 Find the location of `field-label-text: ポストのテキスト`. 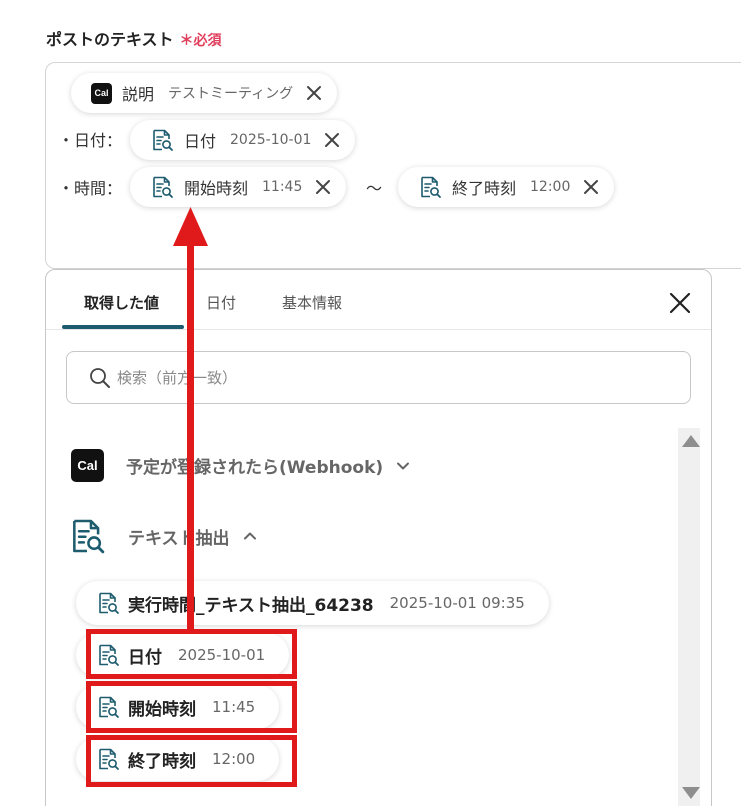

field-label-text: ポストのテキスト is located at coordinates (110, 39).